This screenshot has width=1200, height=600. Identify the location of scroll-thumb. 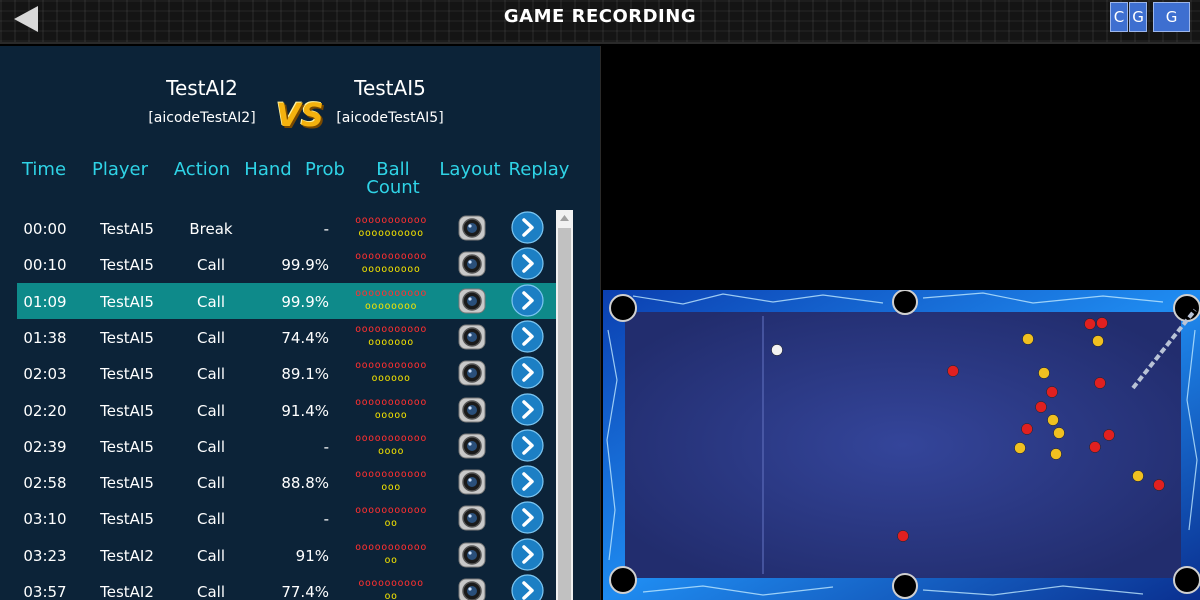
(564, 414).